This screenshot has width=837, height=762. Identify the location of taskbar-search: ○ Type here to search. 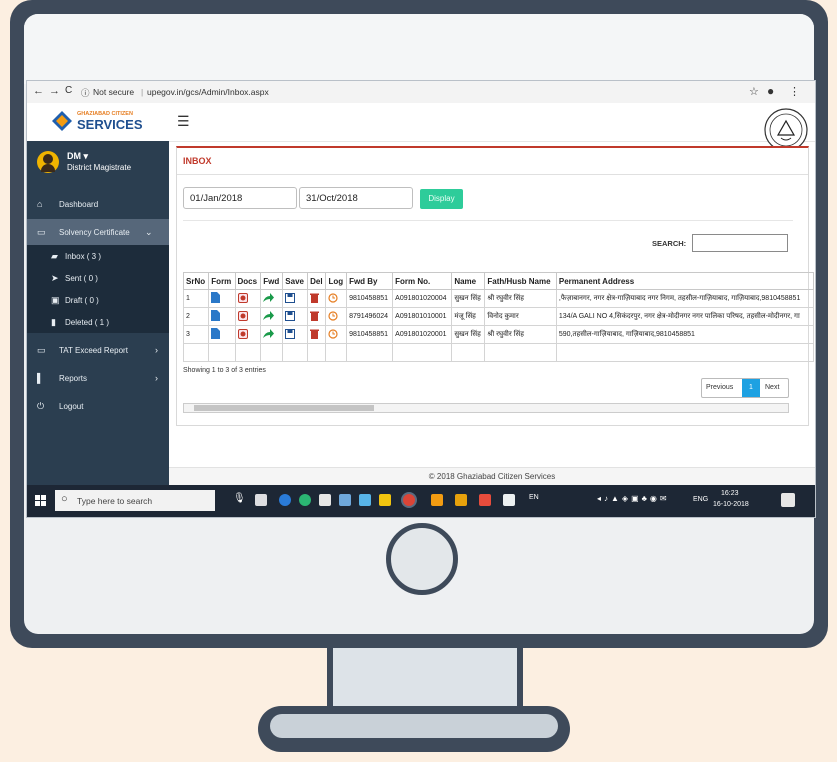
(135, 500).